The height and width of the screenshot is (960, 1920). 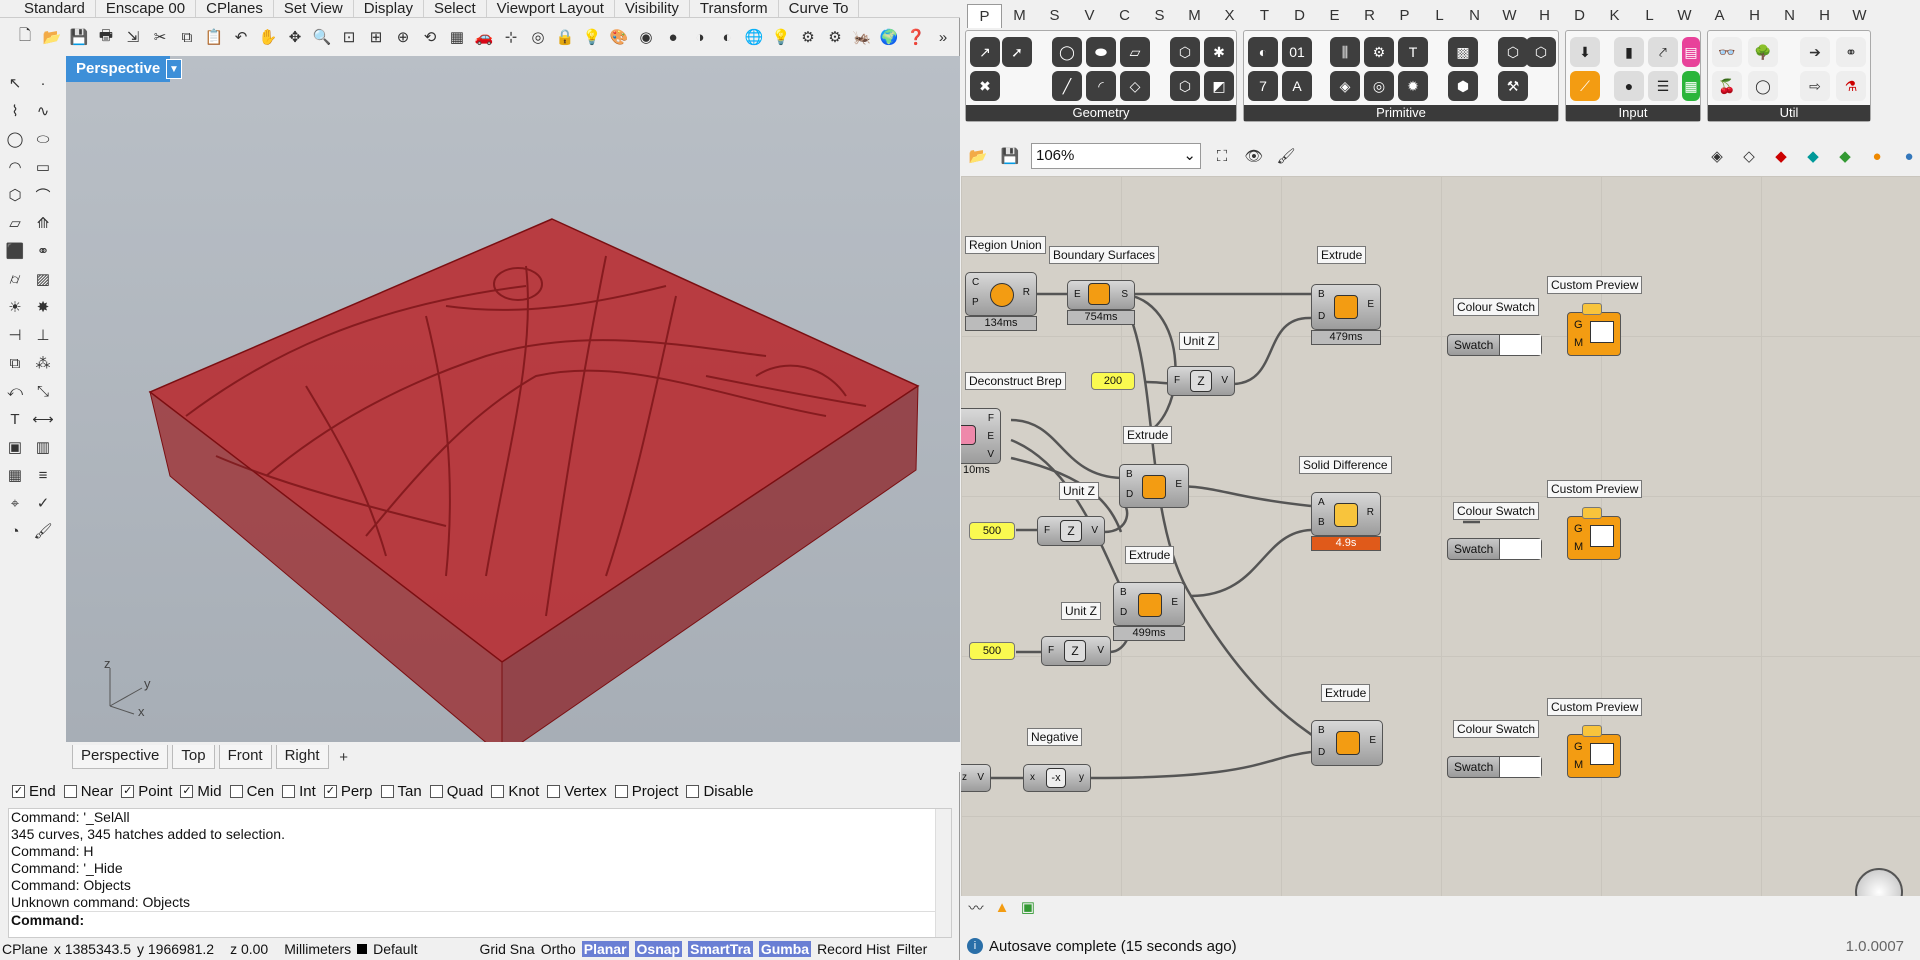 What do you see at coordinates (720, 791) in the screenshot?
I see `osnap-disable: Disable` at bounding box center [720, 791].